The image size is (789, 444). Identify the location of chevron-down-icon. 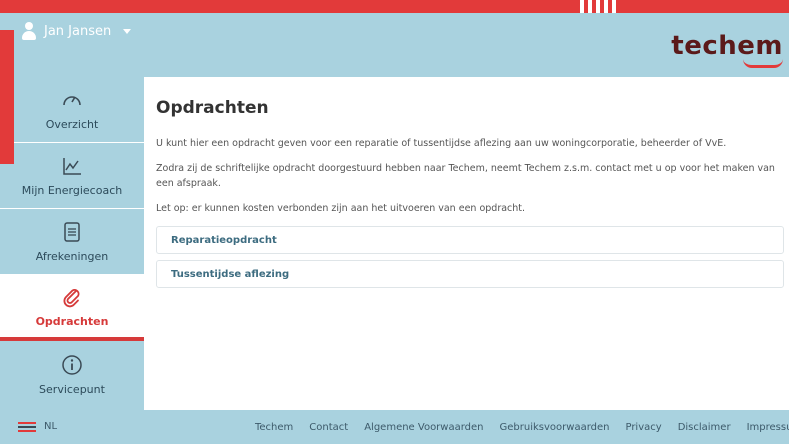
(127, 31).